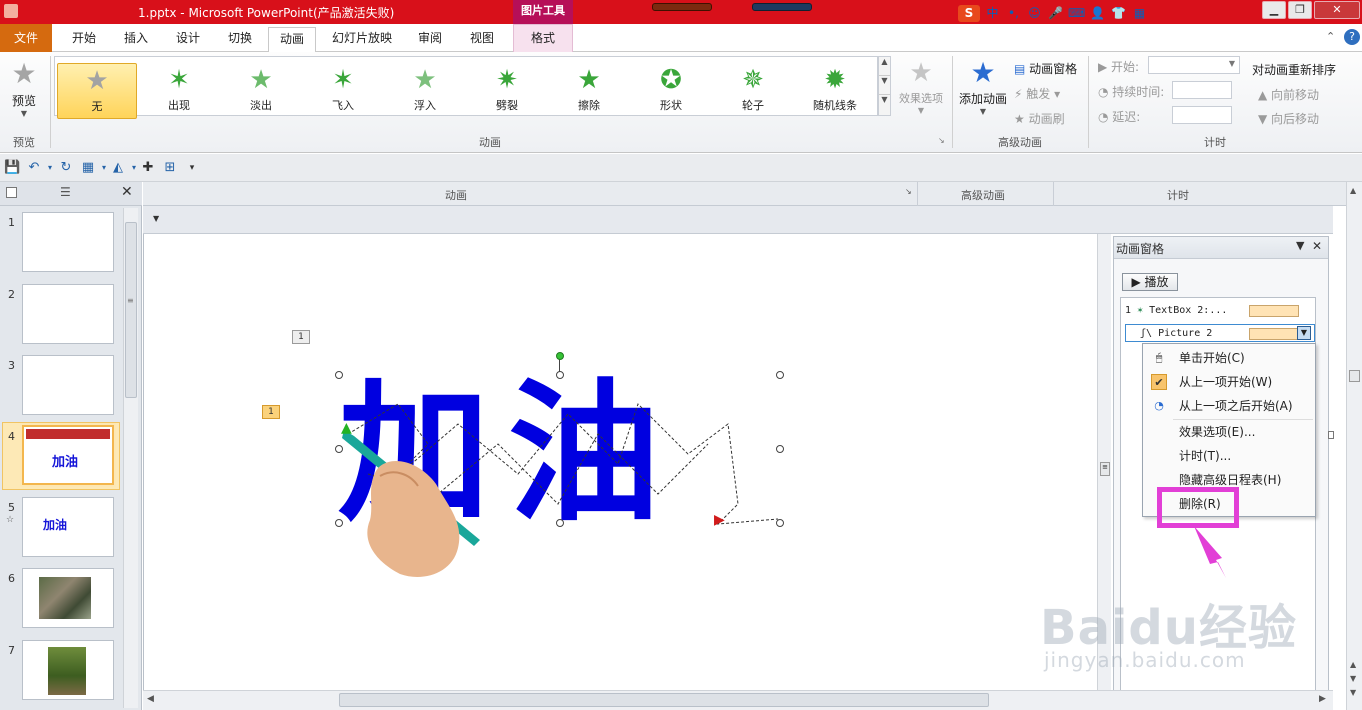 Image resolution: width=1362 pixels, height=710 pixels. Describe the element at coordinates (362, 39) in the screenshot. I see `tab-slideshow: 幻灯片放映` at that location.